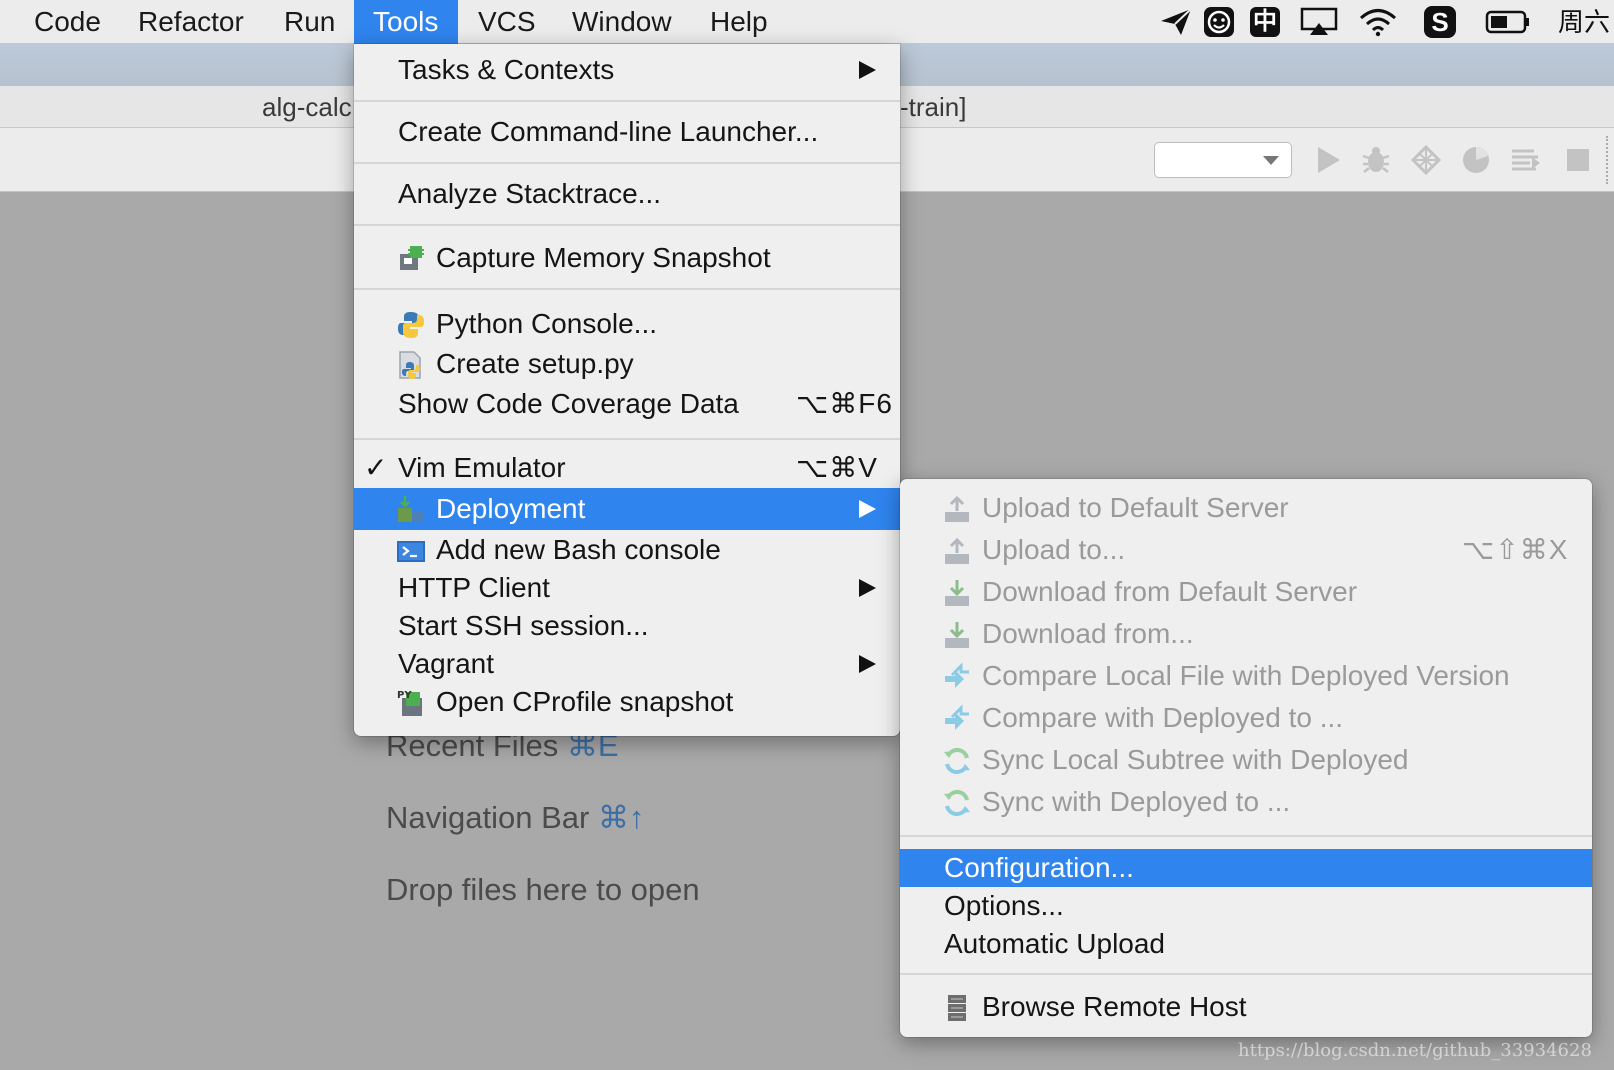 The width and height of the screenshot is (1614, 1070). I want to click on stop-icon, so click(1578, 160).